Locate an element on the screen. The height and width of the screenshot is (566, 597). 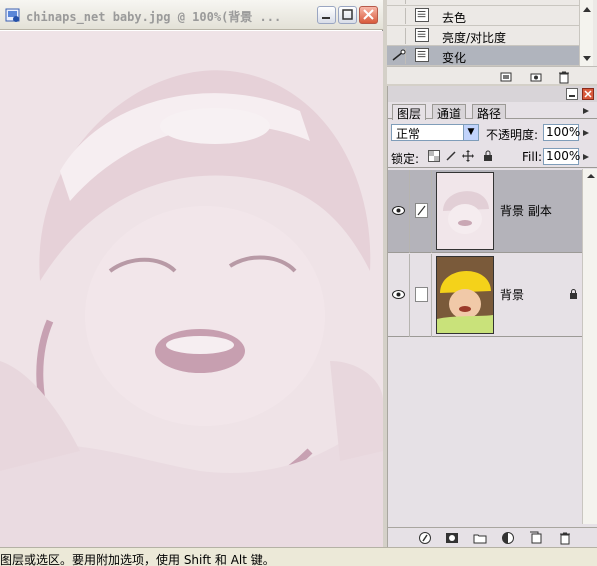
fill-label: Fill: is located at coordinates (532, 157).